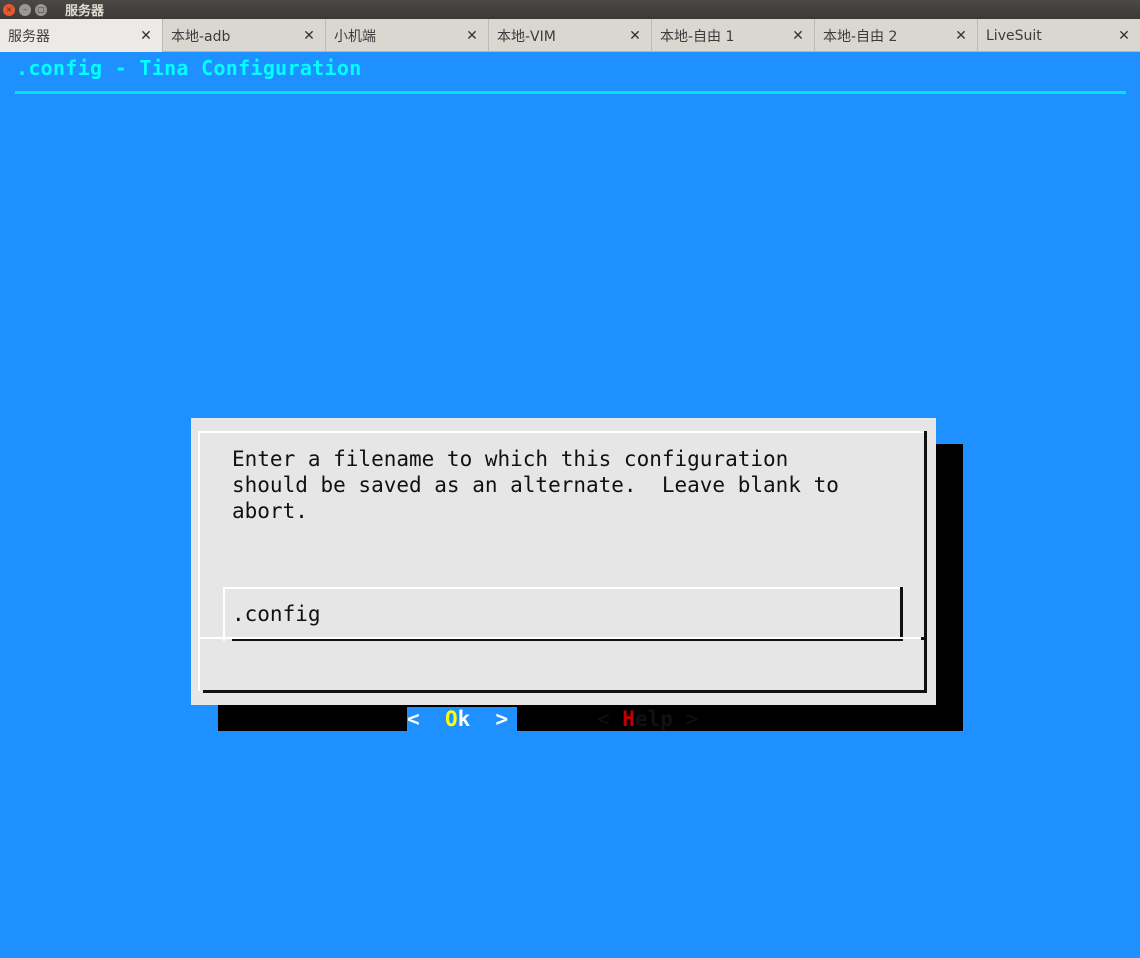  I want to click on tab-local-free-2: 本地-自由 2 ✕, so click(895, 35).